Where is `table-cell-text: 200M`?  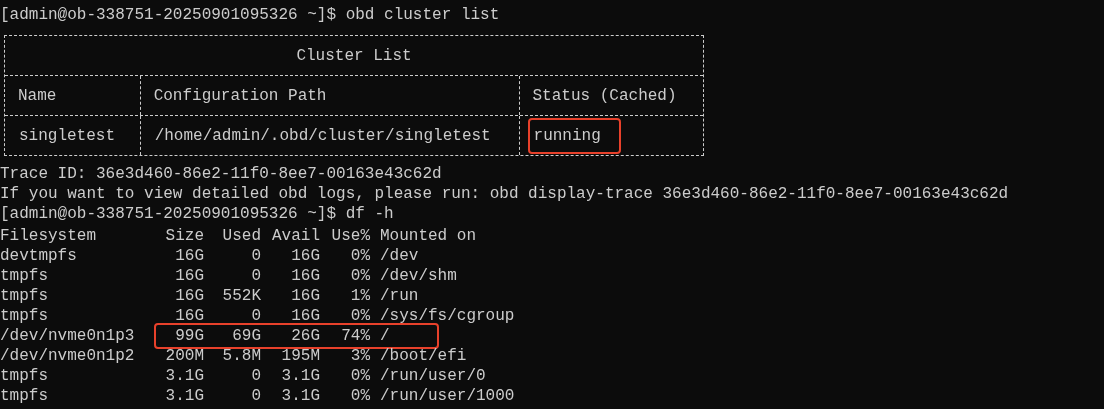 table-cell-text: 200M is located at coordinates (184, 356).